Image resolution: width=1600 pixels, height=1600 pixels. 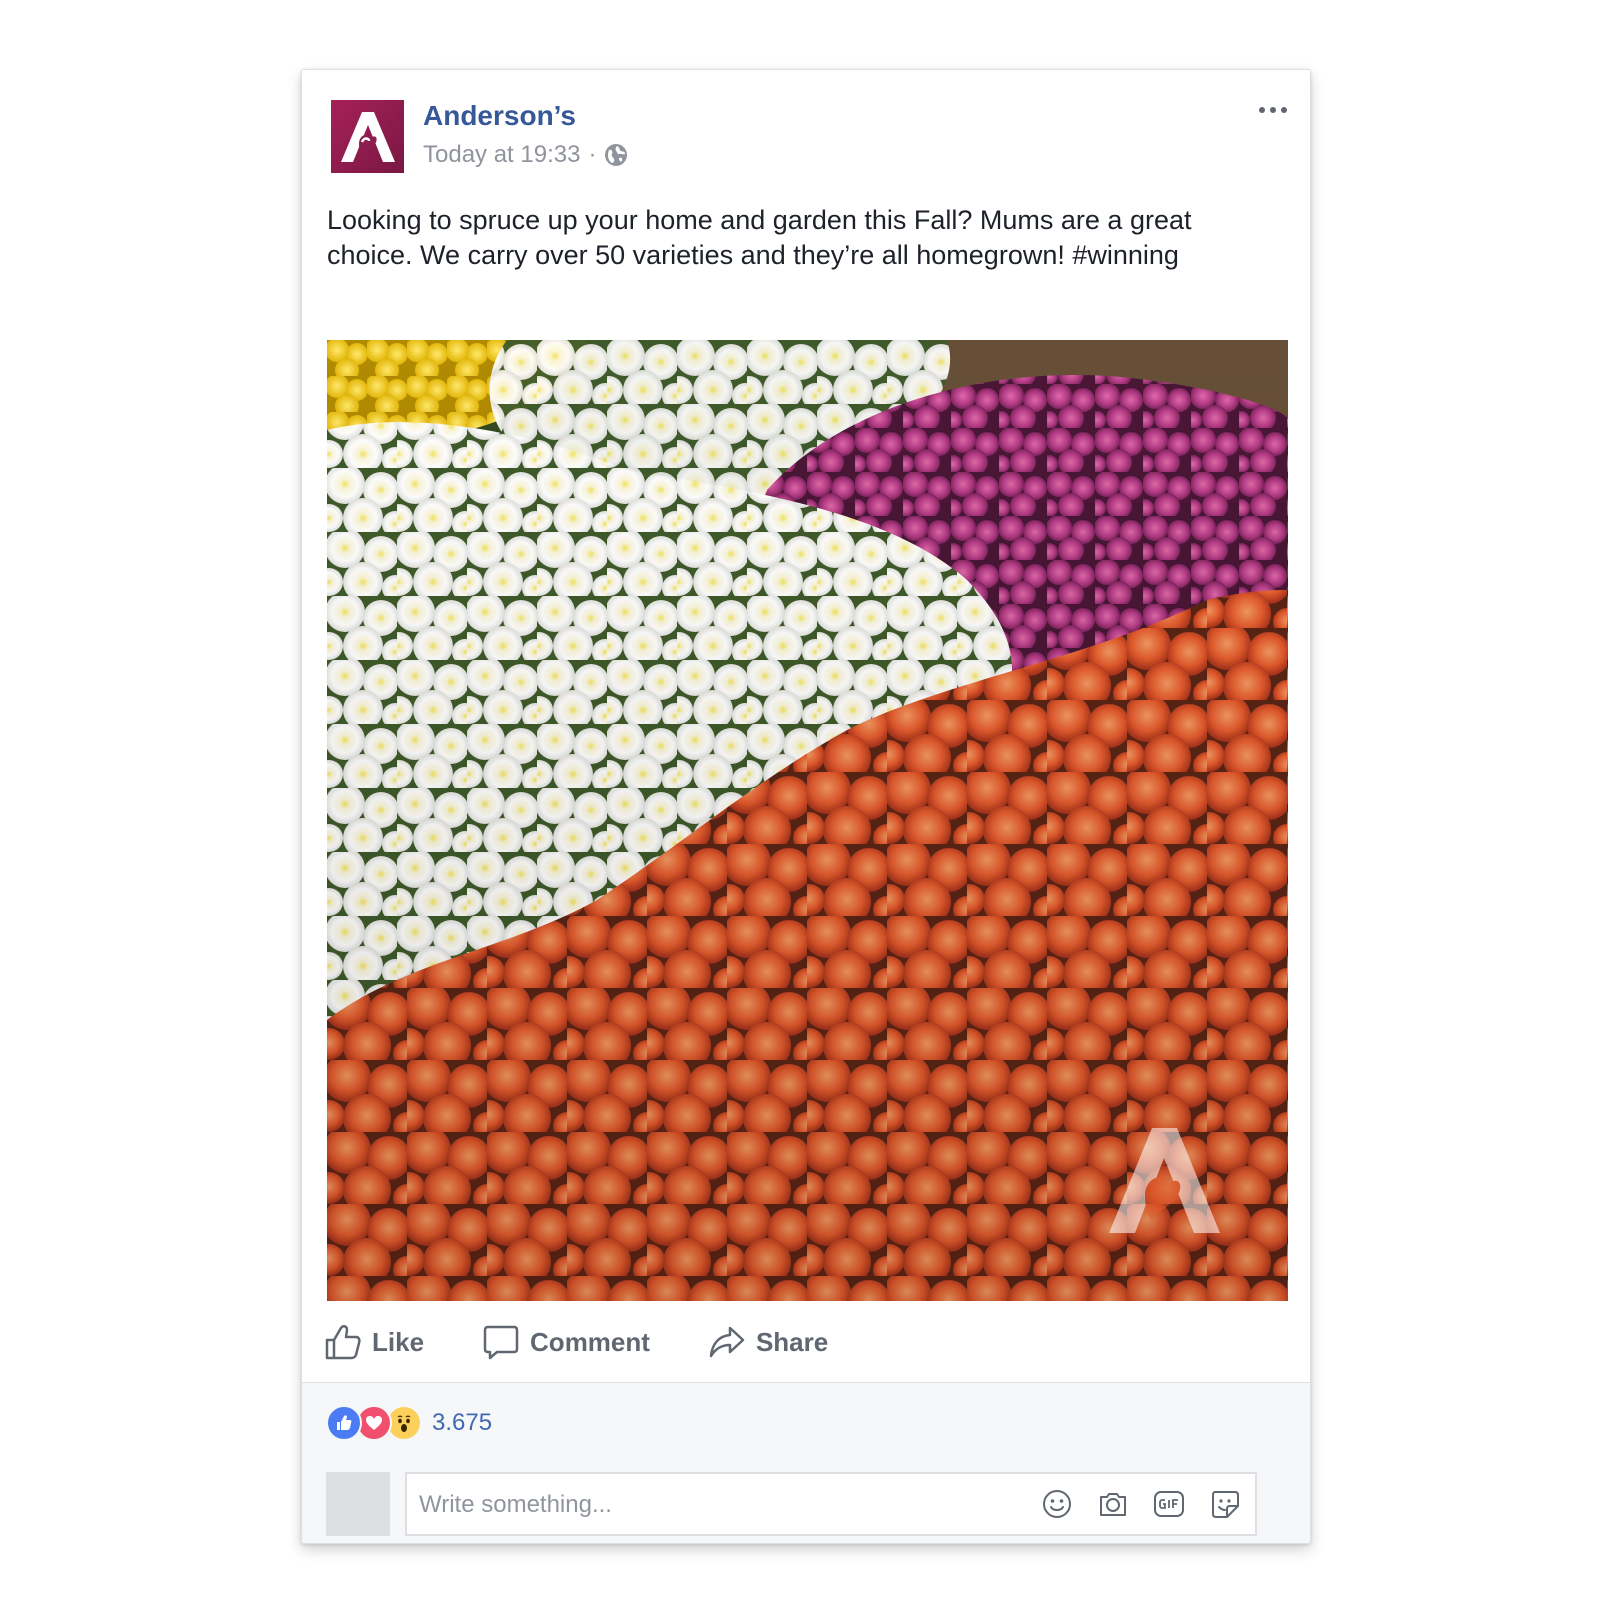 What do you see at coordinates (792, 1341) in the screenshot?
I see `share-label: Share` at bounding box center [792, 1341].